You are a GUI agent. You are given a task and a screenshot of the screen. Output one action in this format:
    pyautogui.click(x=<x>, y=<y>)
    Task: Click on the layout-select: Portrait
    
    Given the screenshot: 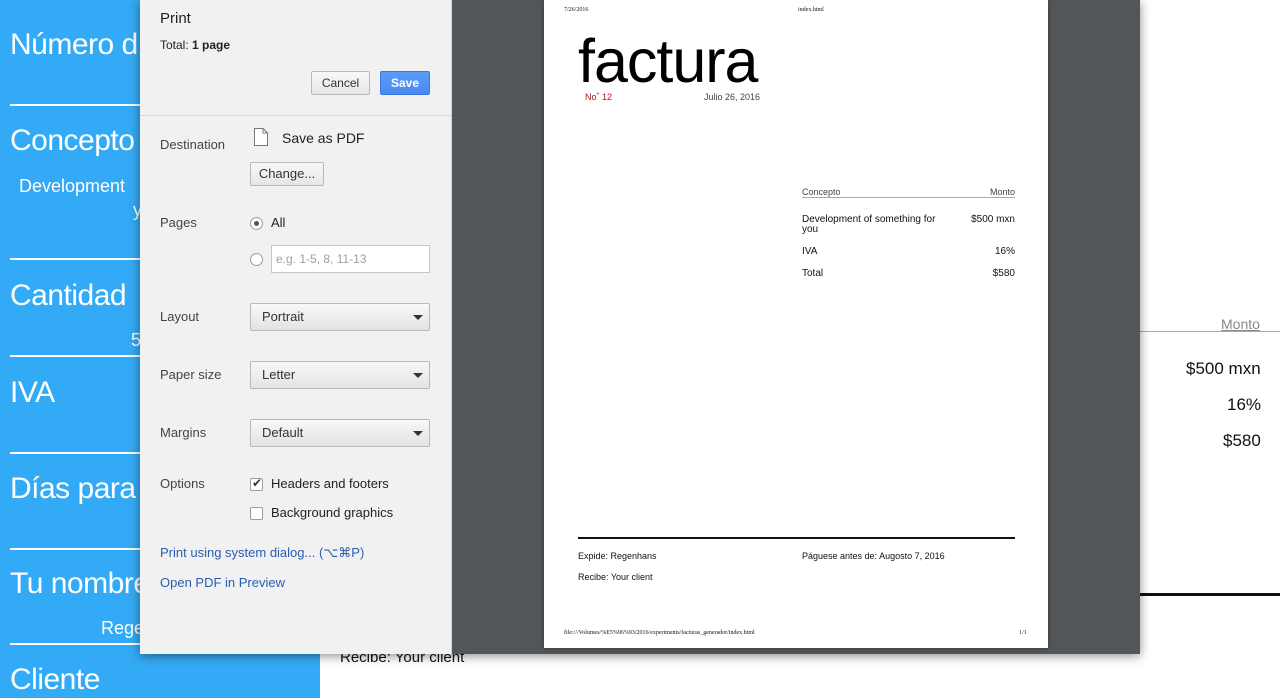 What is the action you would take?
    pyautogui.click(x=340, y=317)
    